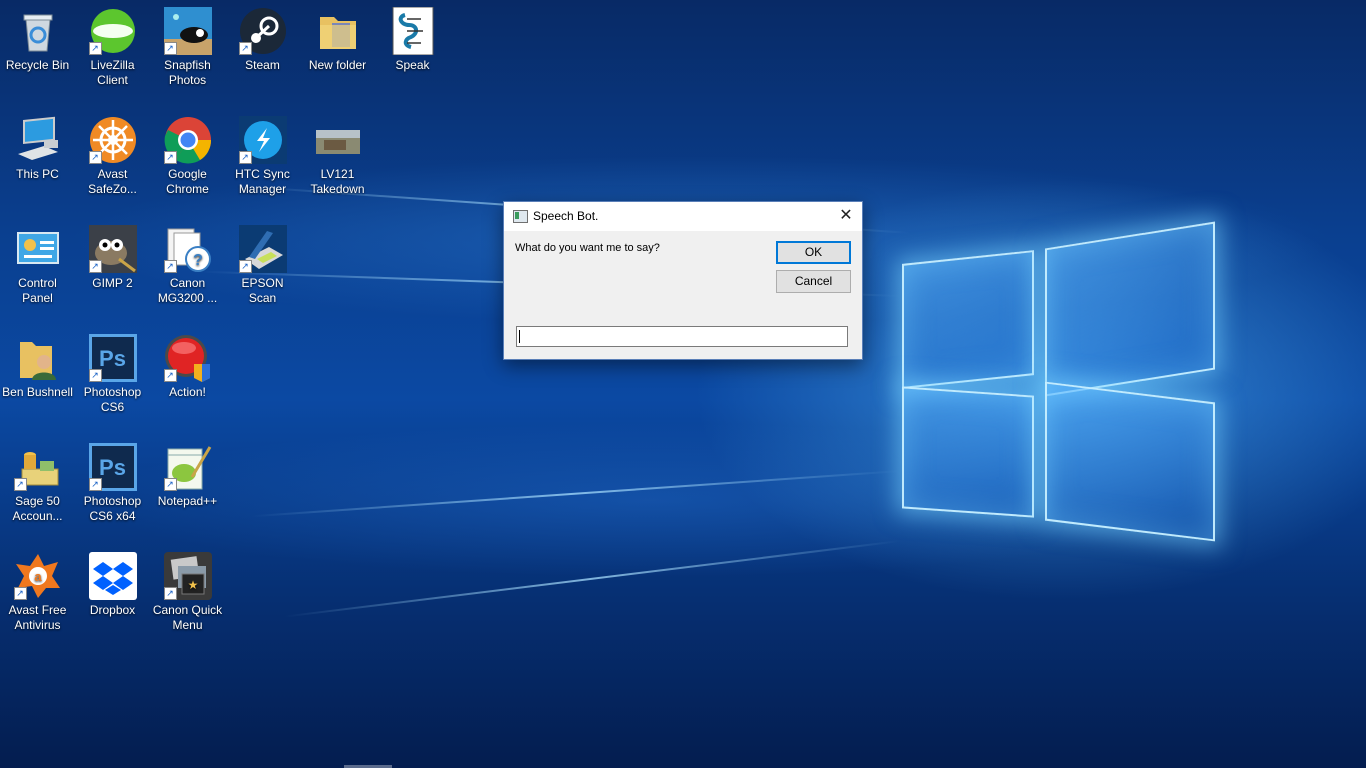 This screenshot has width=1366, height=768. What do you see at coordinates (813, 281) in the screenshot?
I see `cancel-button: Cancel` at bounding box center [813, 281].